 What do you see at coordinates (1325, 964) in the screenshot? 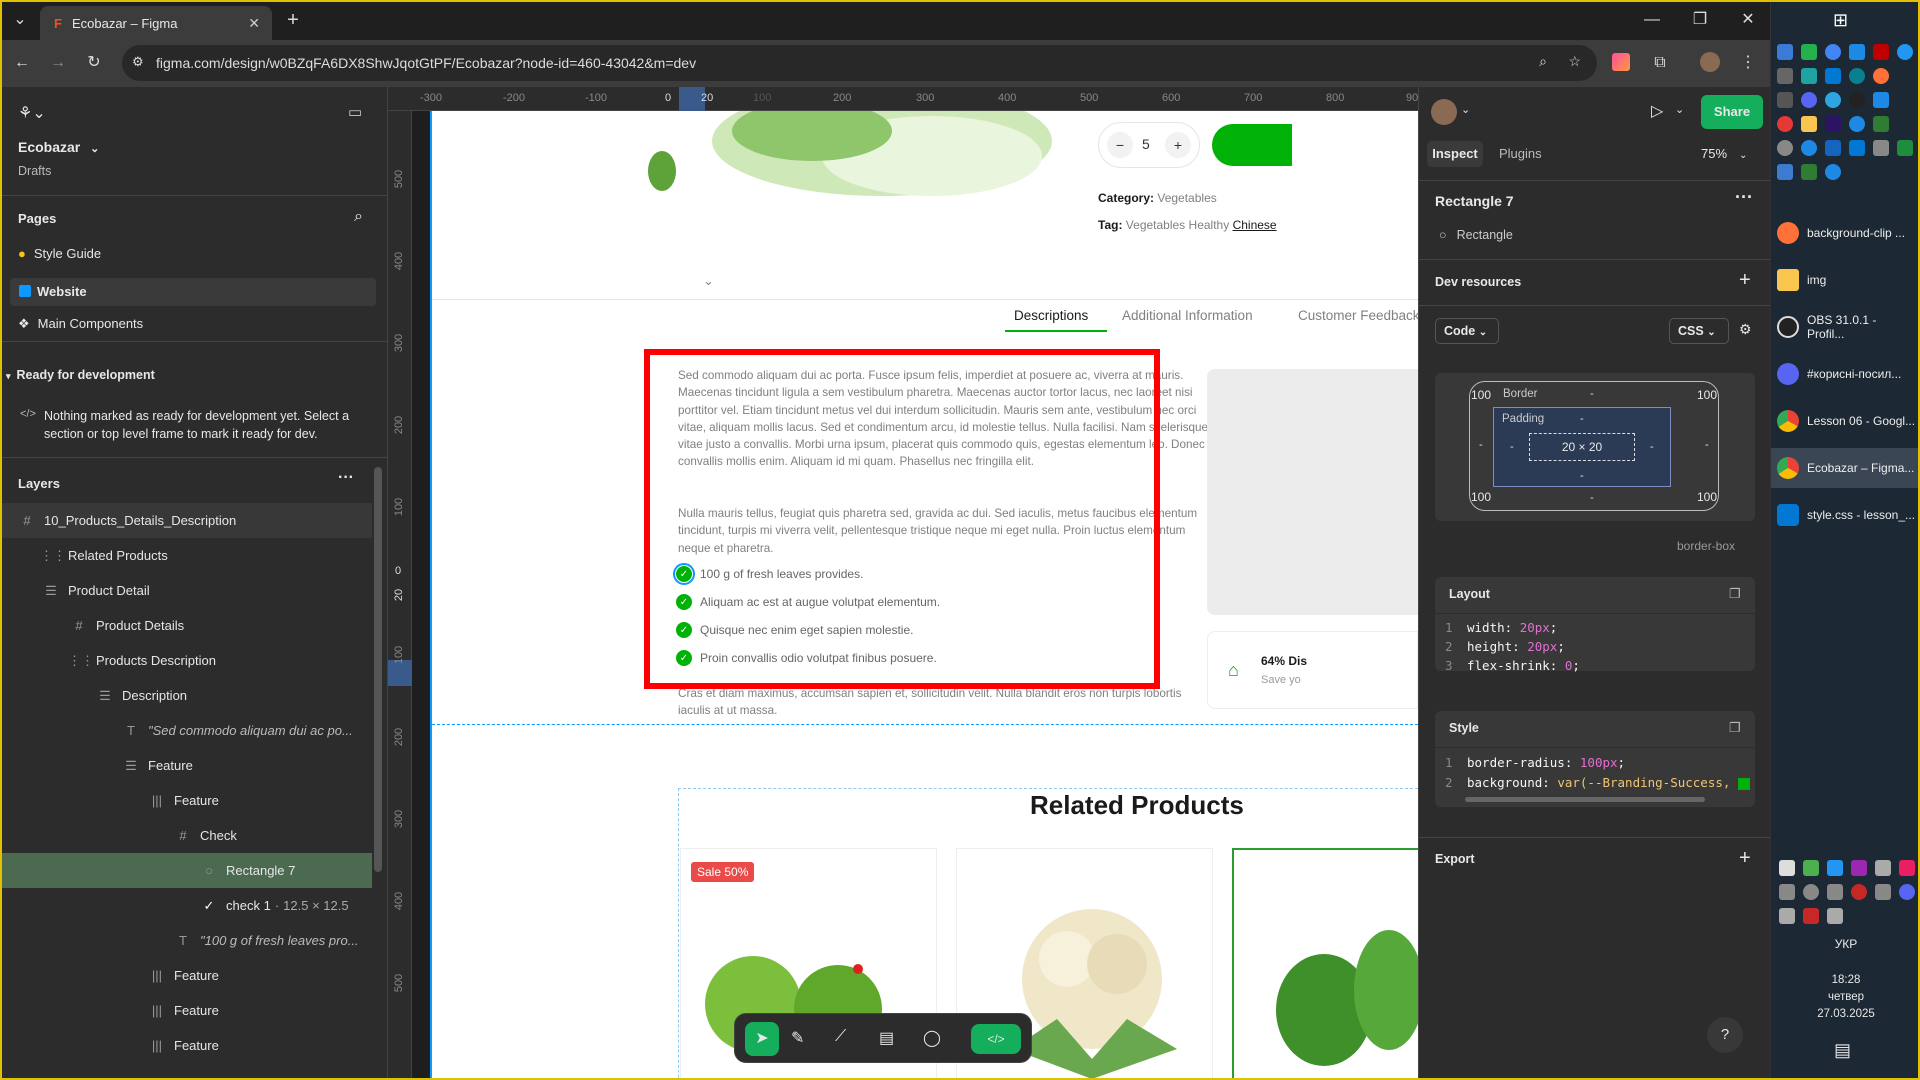
I see `product-card-hover` at bounding box center [1325, 964].